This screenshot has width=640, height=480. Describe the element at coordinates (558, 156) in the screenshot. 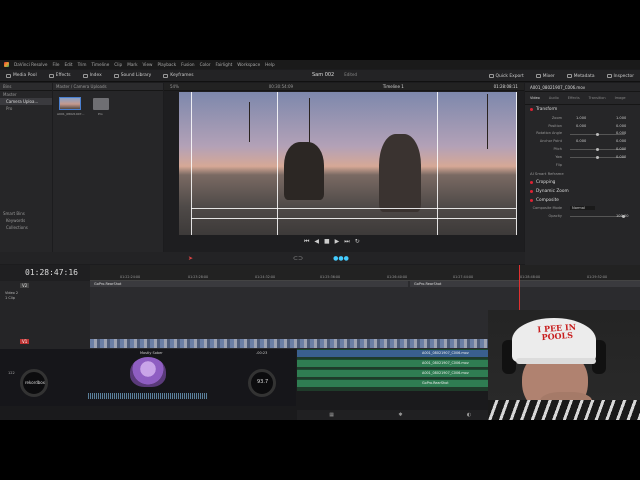

I see `prop-label: Yaw` at that location.